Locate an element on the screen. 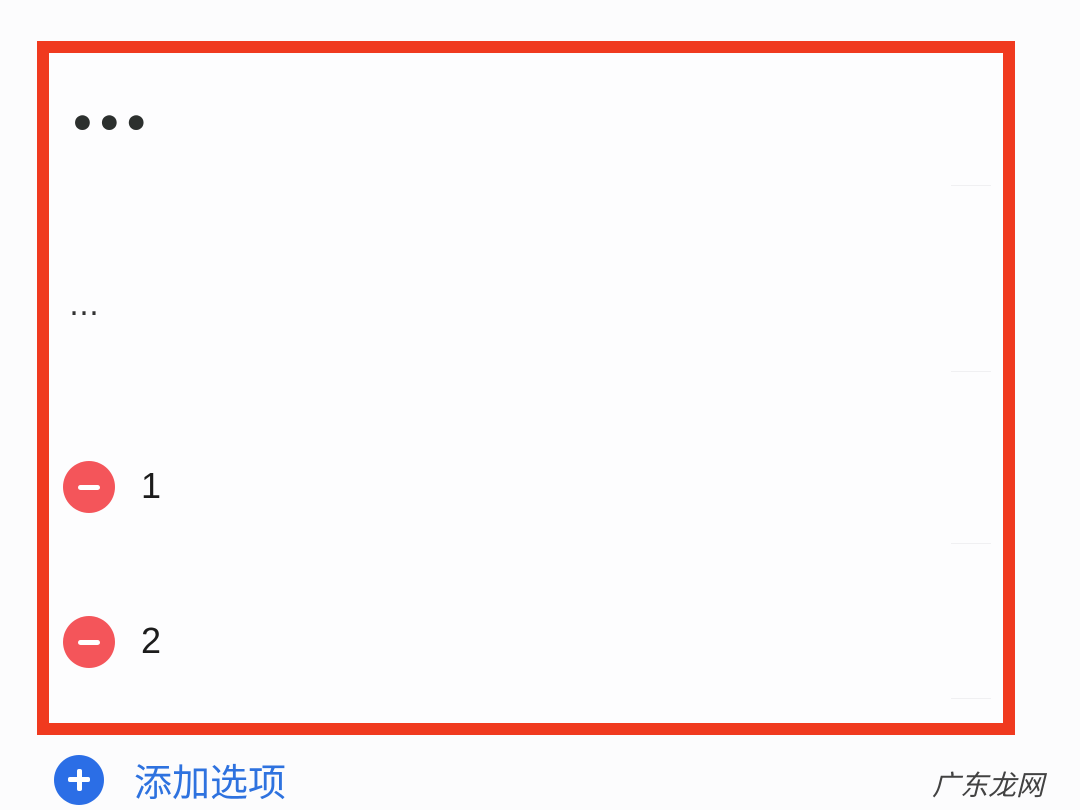 The width and height of the screenshot is (1080, 810). option-label: 1 is located at coordinates (151, 486).